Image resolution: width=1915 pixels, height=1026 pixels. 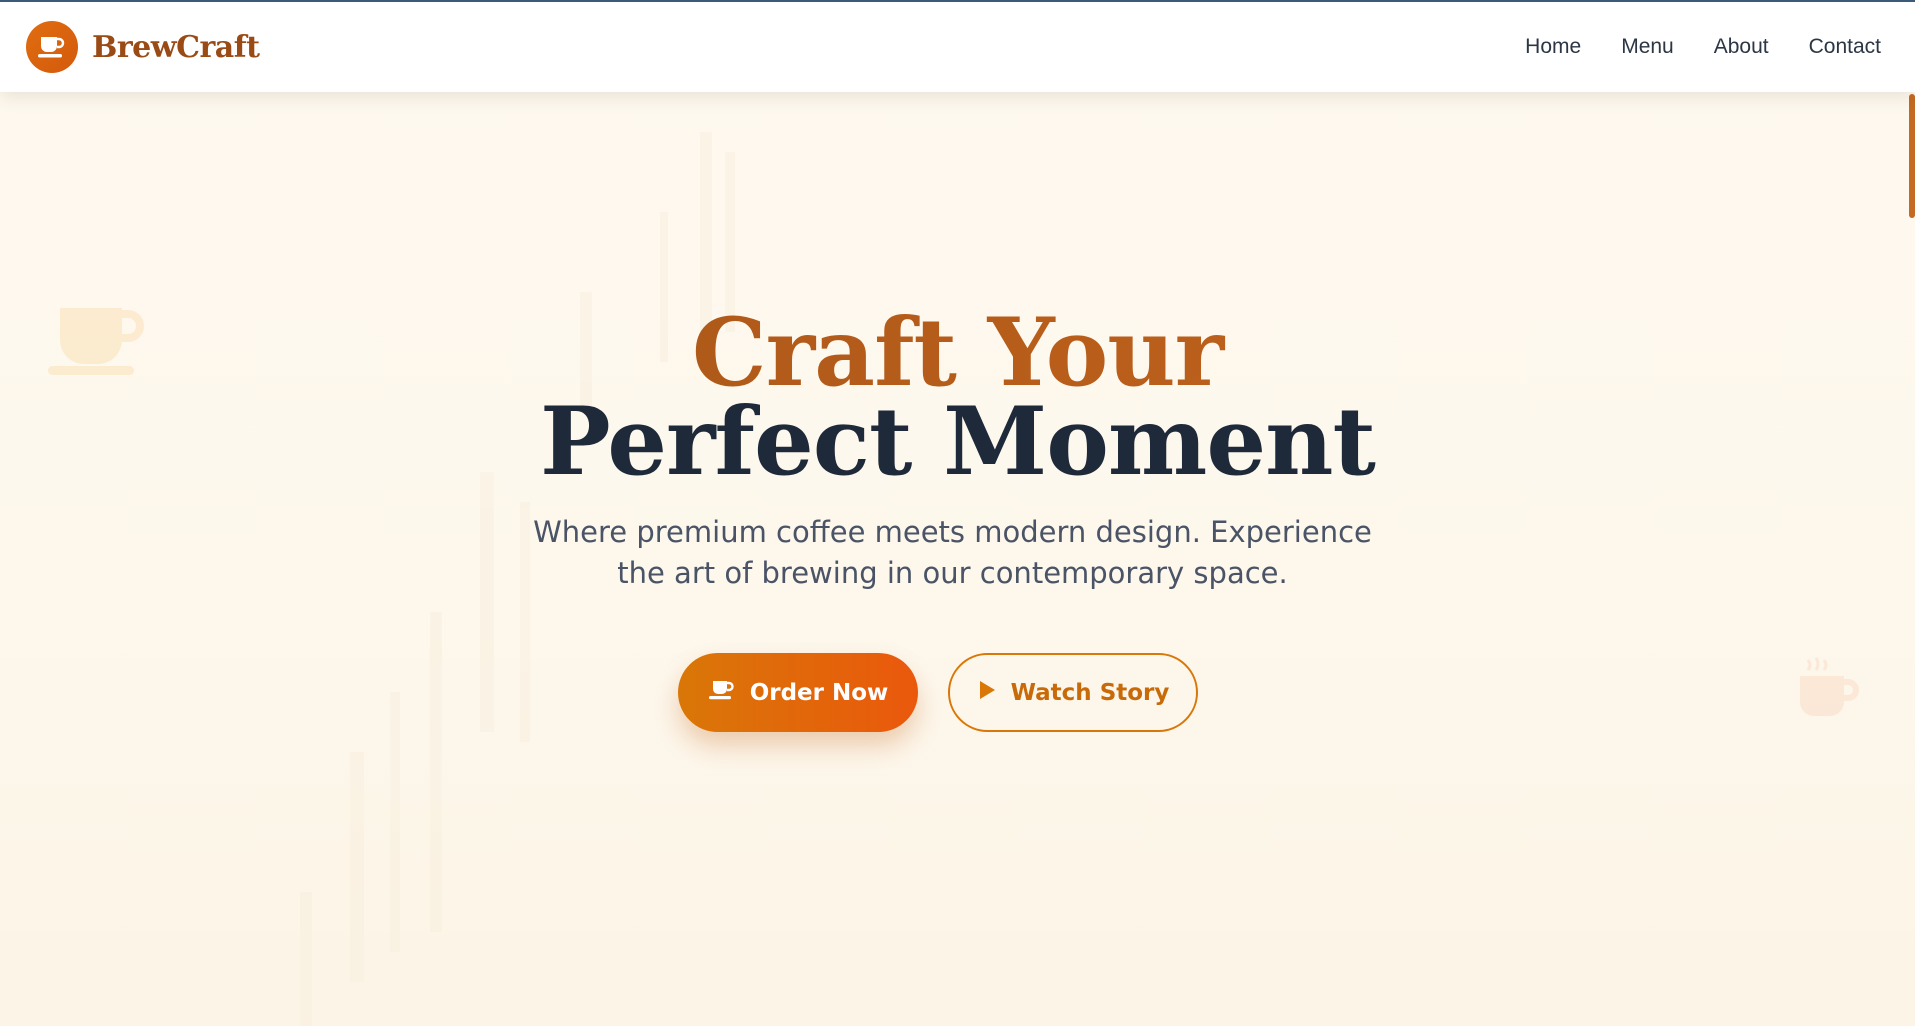 I want to click on watch-story-button: Watch Story, so click(x=1073, y=692).